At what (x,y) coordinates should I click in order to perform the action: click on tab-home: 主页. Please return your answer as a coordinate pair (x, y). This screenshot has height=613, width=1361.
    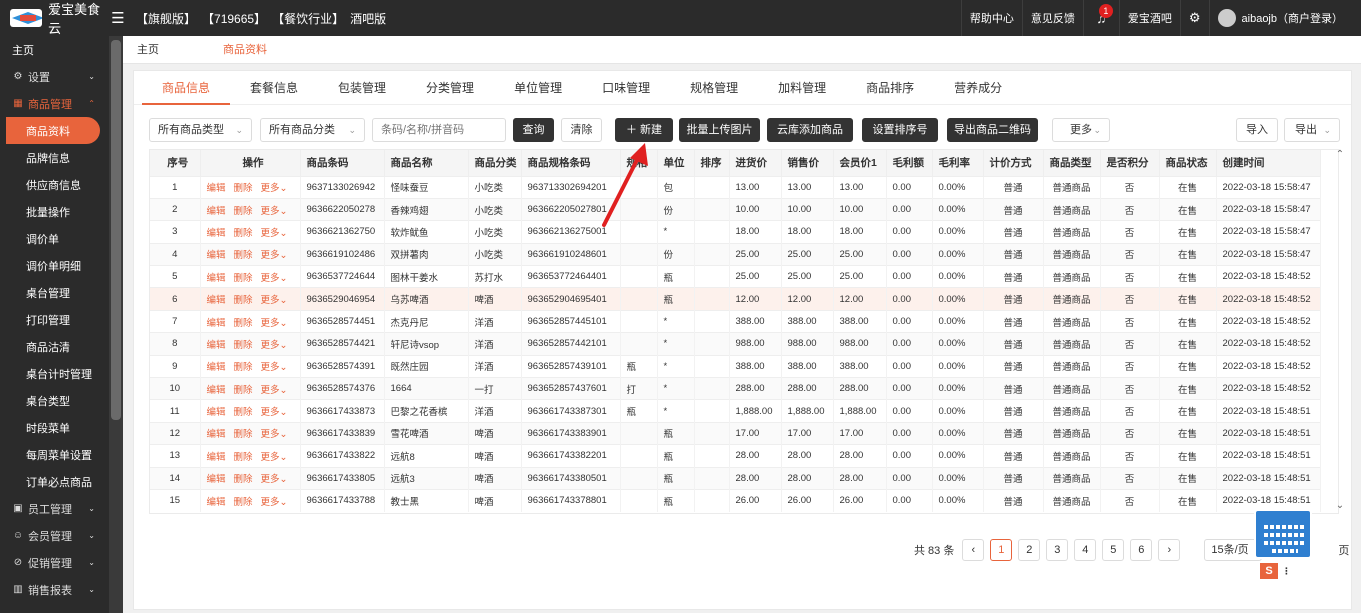
    Looking at the image, I should click on (148, 50).